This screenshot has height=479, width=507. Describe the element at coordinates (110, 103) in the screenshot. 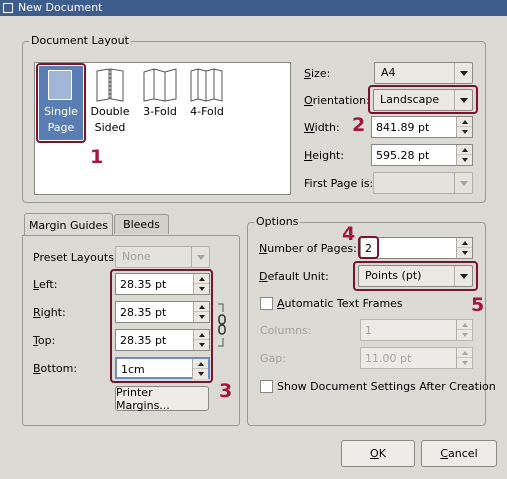

I see `layout-double-sided: Double Sided` at that location.